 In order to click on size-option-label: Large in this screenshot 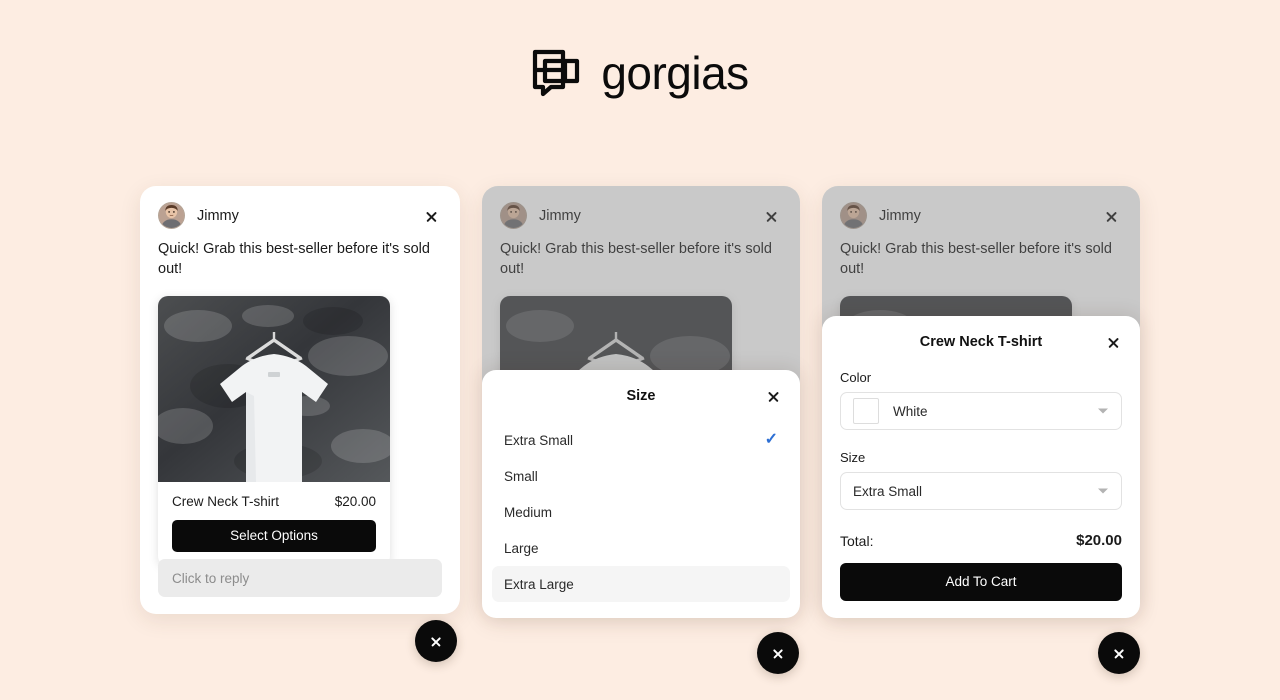, I will do `click(521, 548)`.